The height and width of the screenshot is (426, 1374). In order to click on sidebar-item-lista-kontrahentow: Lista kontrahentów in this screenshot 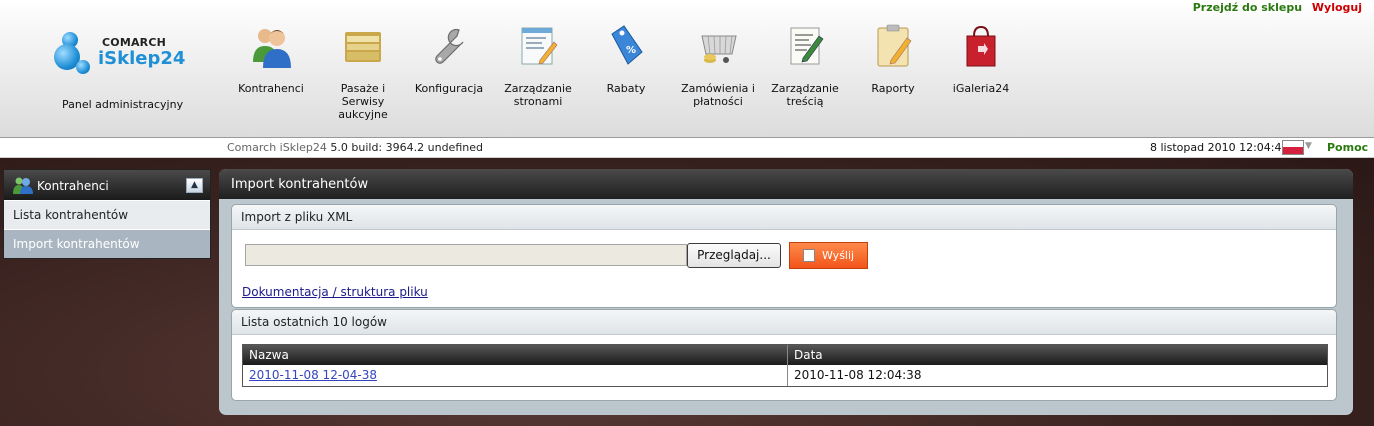, I will do `click(107, 214)`.